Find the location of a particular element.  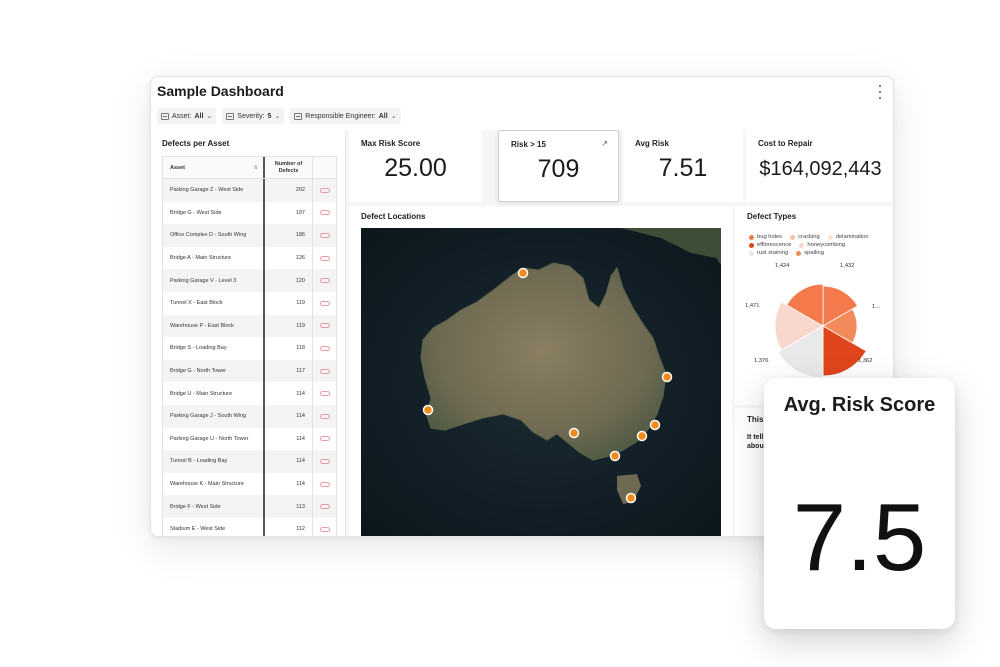

cell-count: 197 is located at coordinates (289, 213).